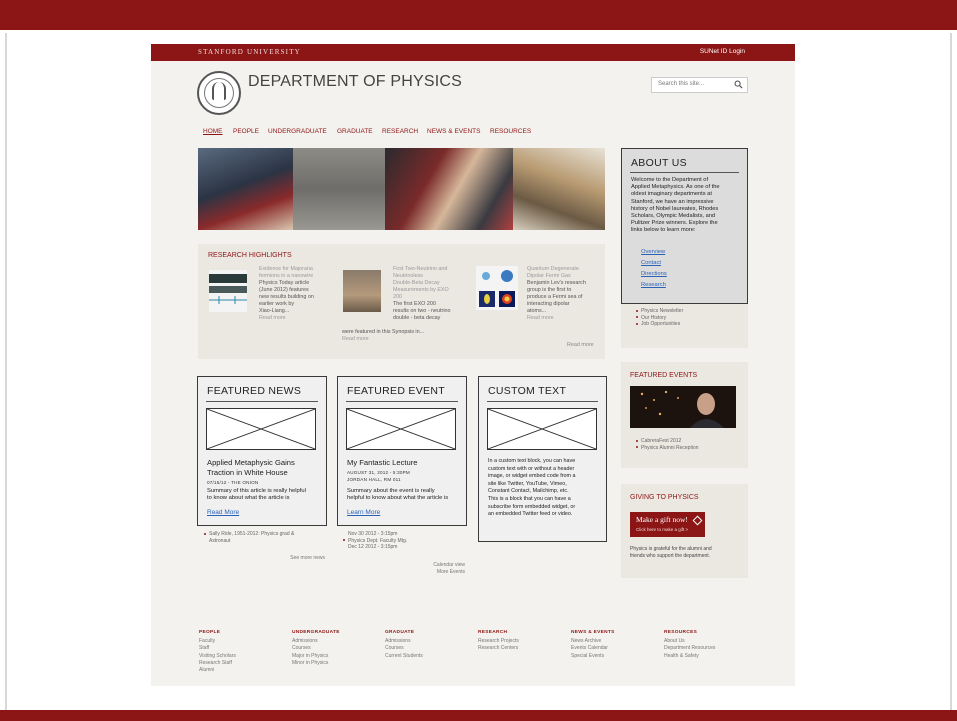 This screenshot has height=721, width=957. I want to click on featured-news-meta: 07/15/12 - THE ONION, so click(233, 482).